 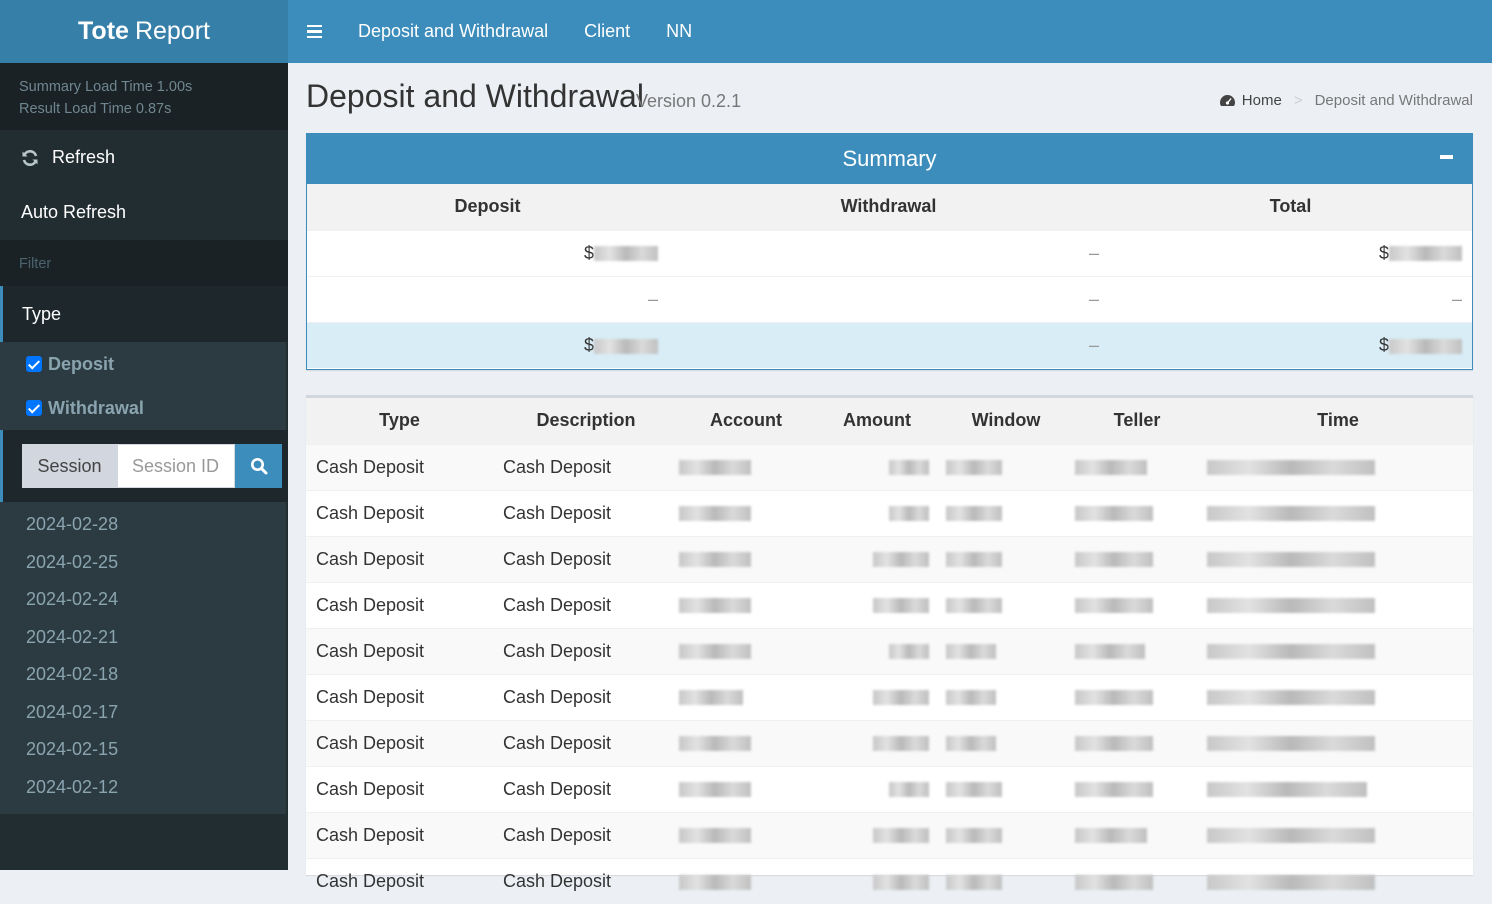 I want to click on refresh-label: Refresh, so click(x=84, y=157).